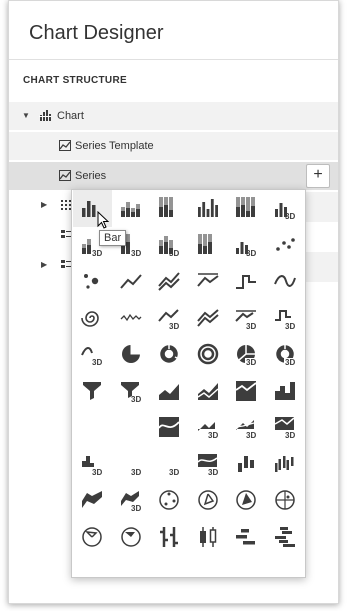 This screenshot has height=611, width=347. I want to click on tree-item-label: Chart, so click(70, 116).